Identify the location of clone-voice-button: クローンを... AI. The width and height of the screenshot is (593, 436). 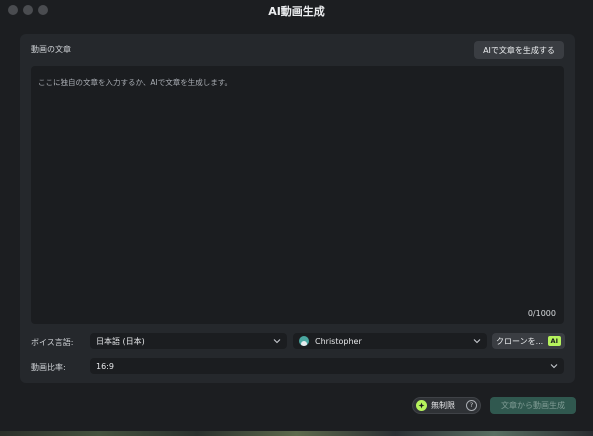
(528, 341).